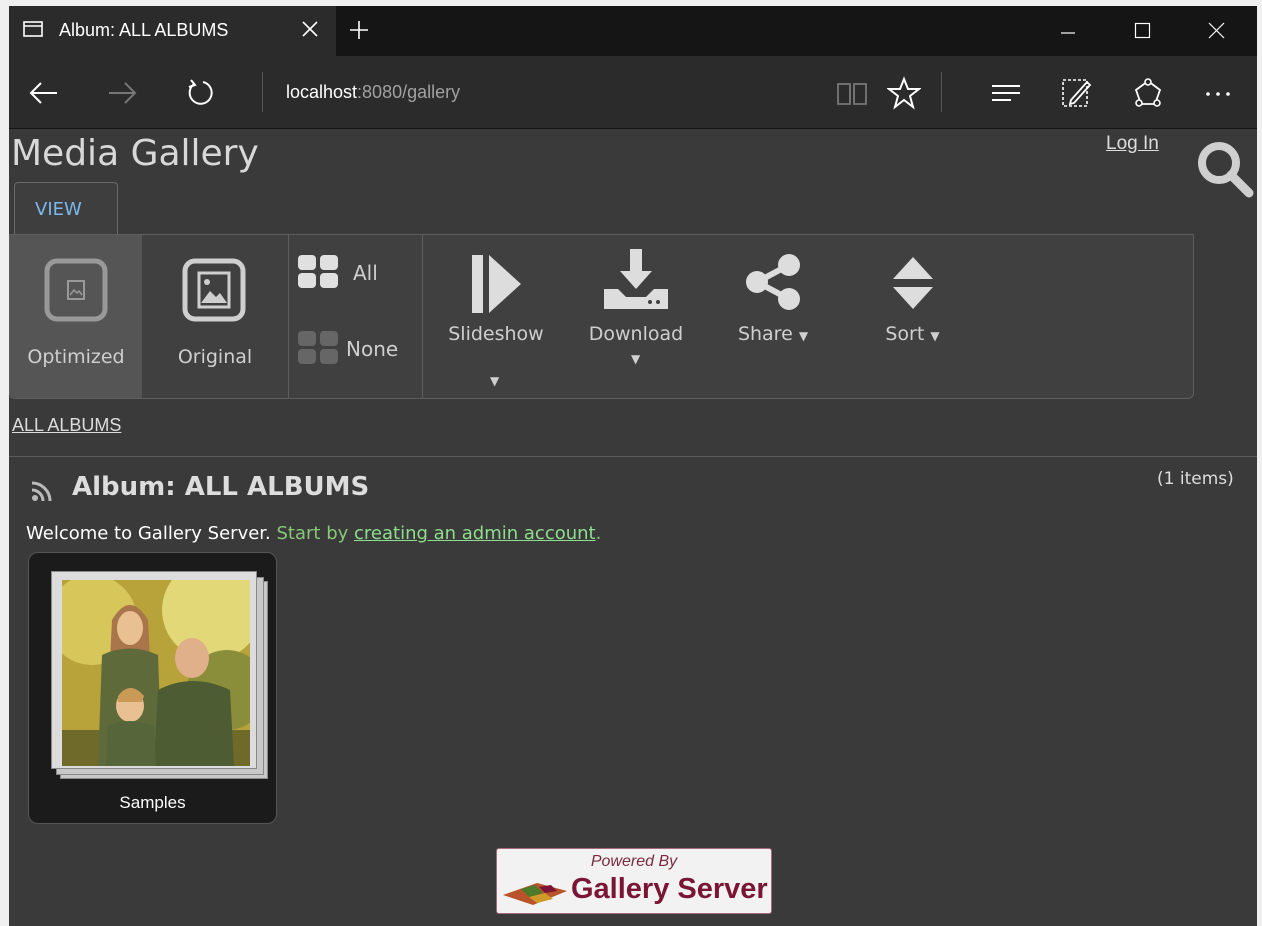  Describe the element at coordinates (636, 334) in the screenshot. I see `download-label: Download` at that location.